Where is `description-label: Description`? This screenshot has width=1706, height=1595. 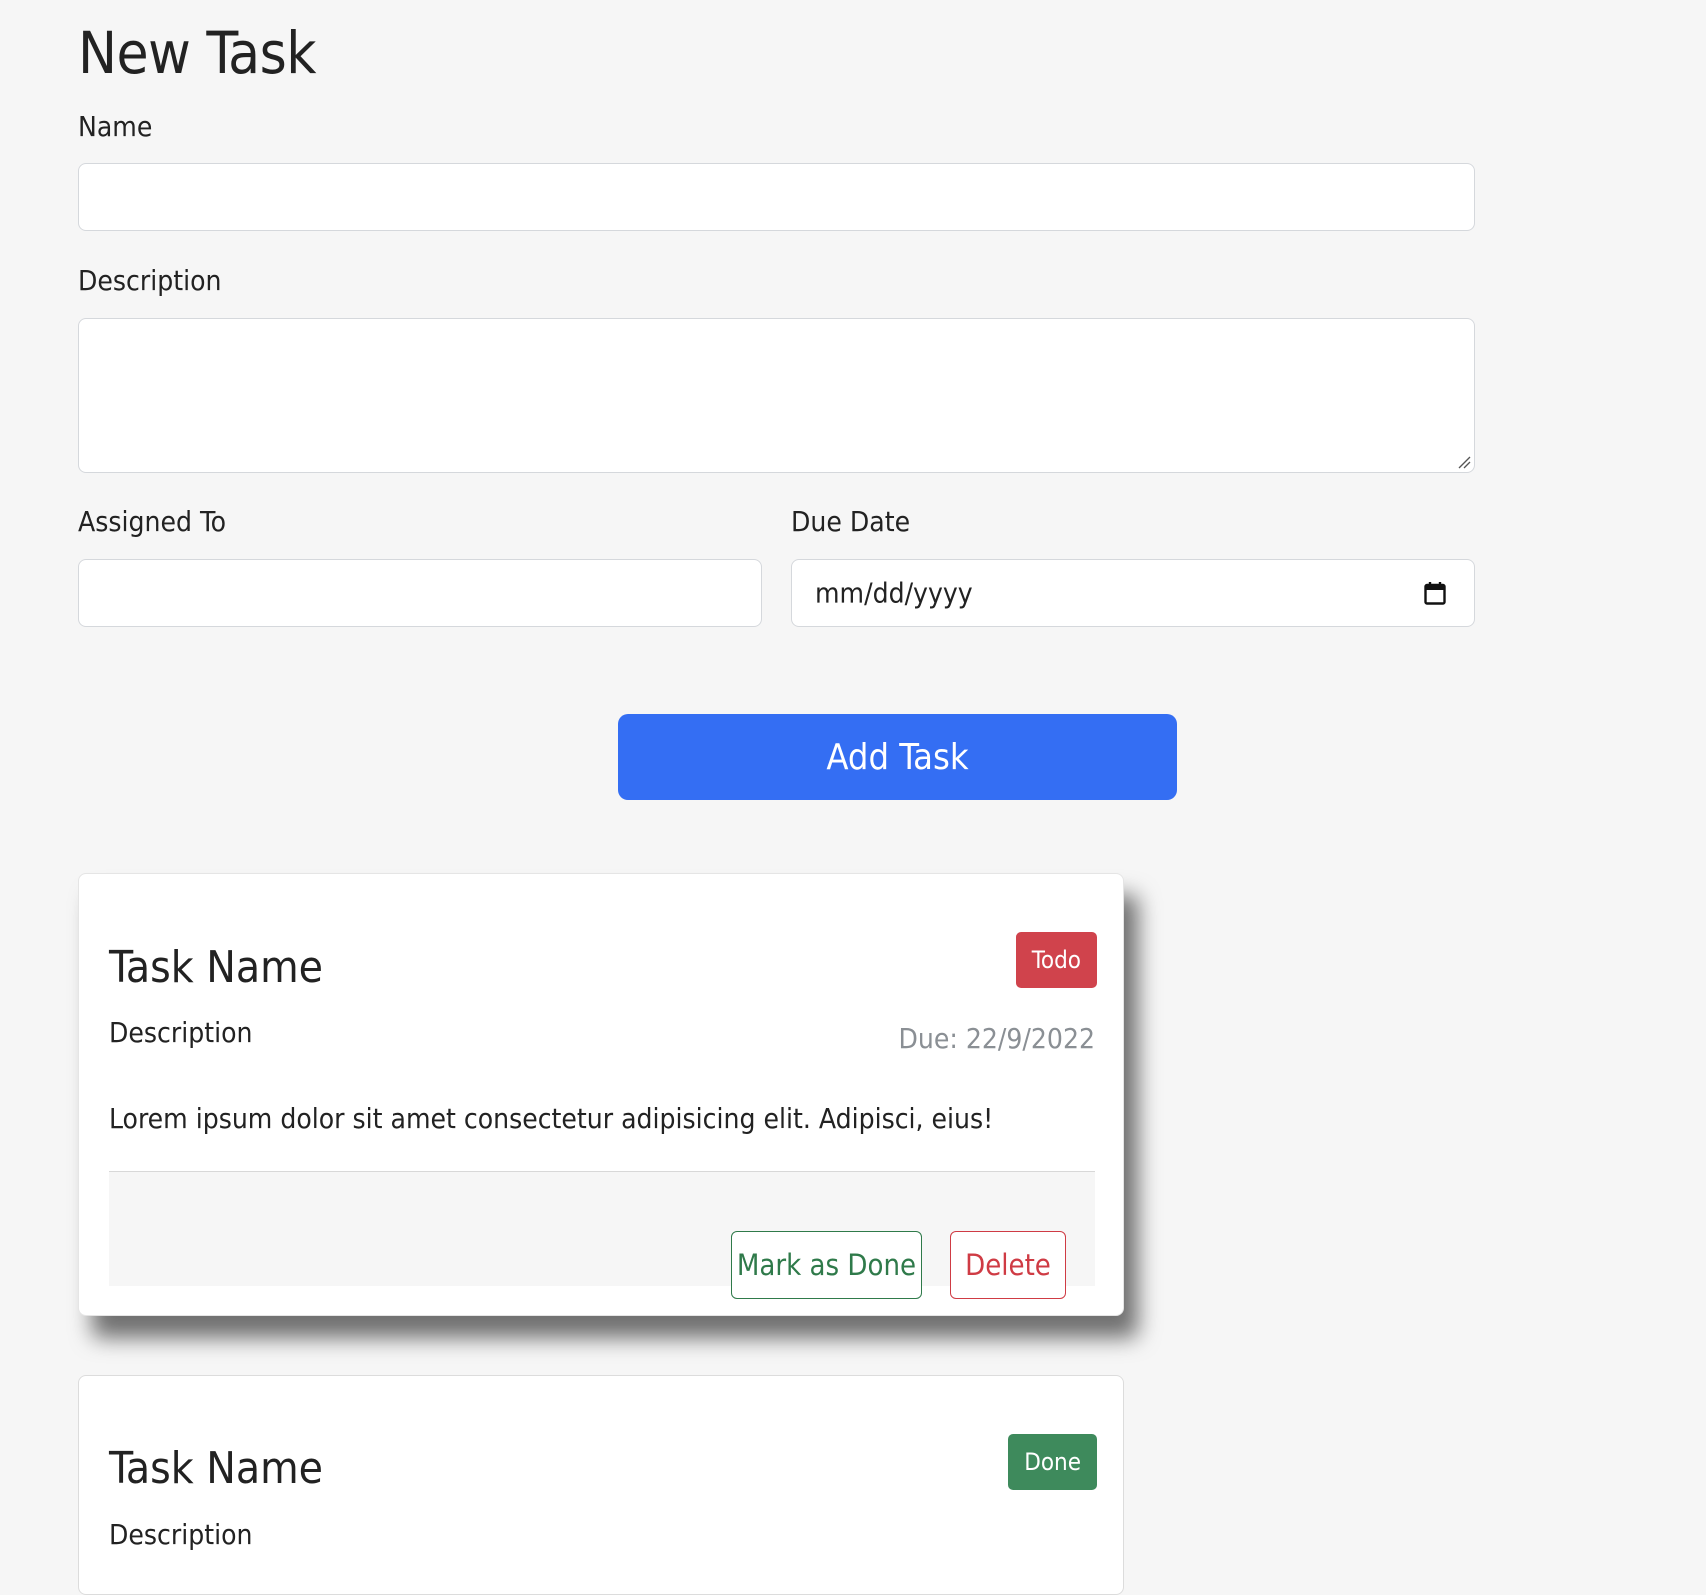 description-label: Description is located at coordinates (150, 280).